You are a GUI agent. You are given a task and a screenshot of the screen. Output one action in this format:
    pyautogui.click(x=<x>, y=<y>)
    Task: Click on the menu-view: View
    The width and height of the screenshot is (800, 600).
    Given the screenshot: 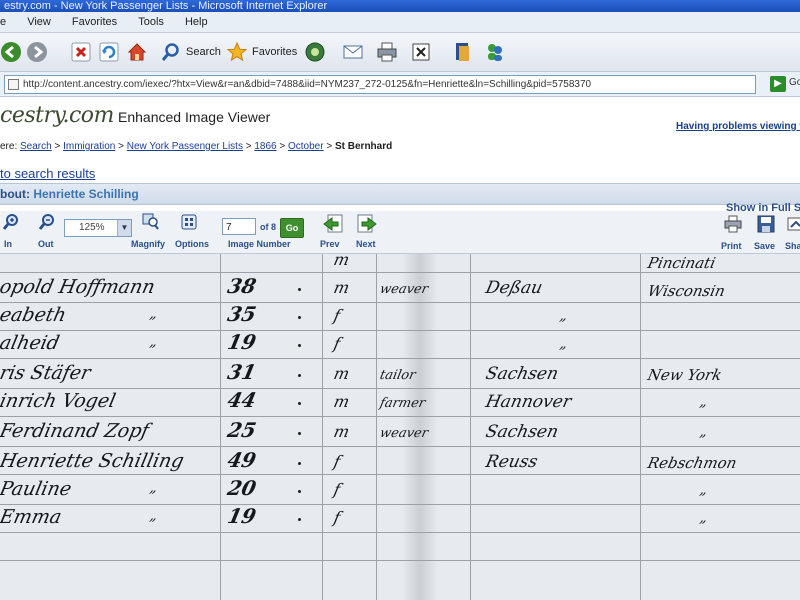 What is the action you would take?
    pyautogui.click(x=39, y=22)
    